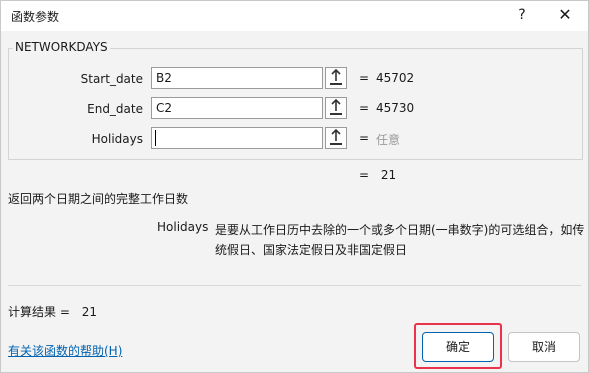 Image resolution: width=589 pixels, height=373 pixels. Describe the element at coordinates (111, 79) in the screenshot. I see `start-date-label: Start_date` at that location.